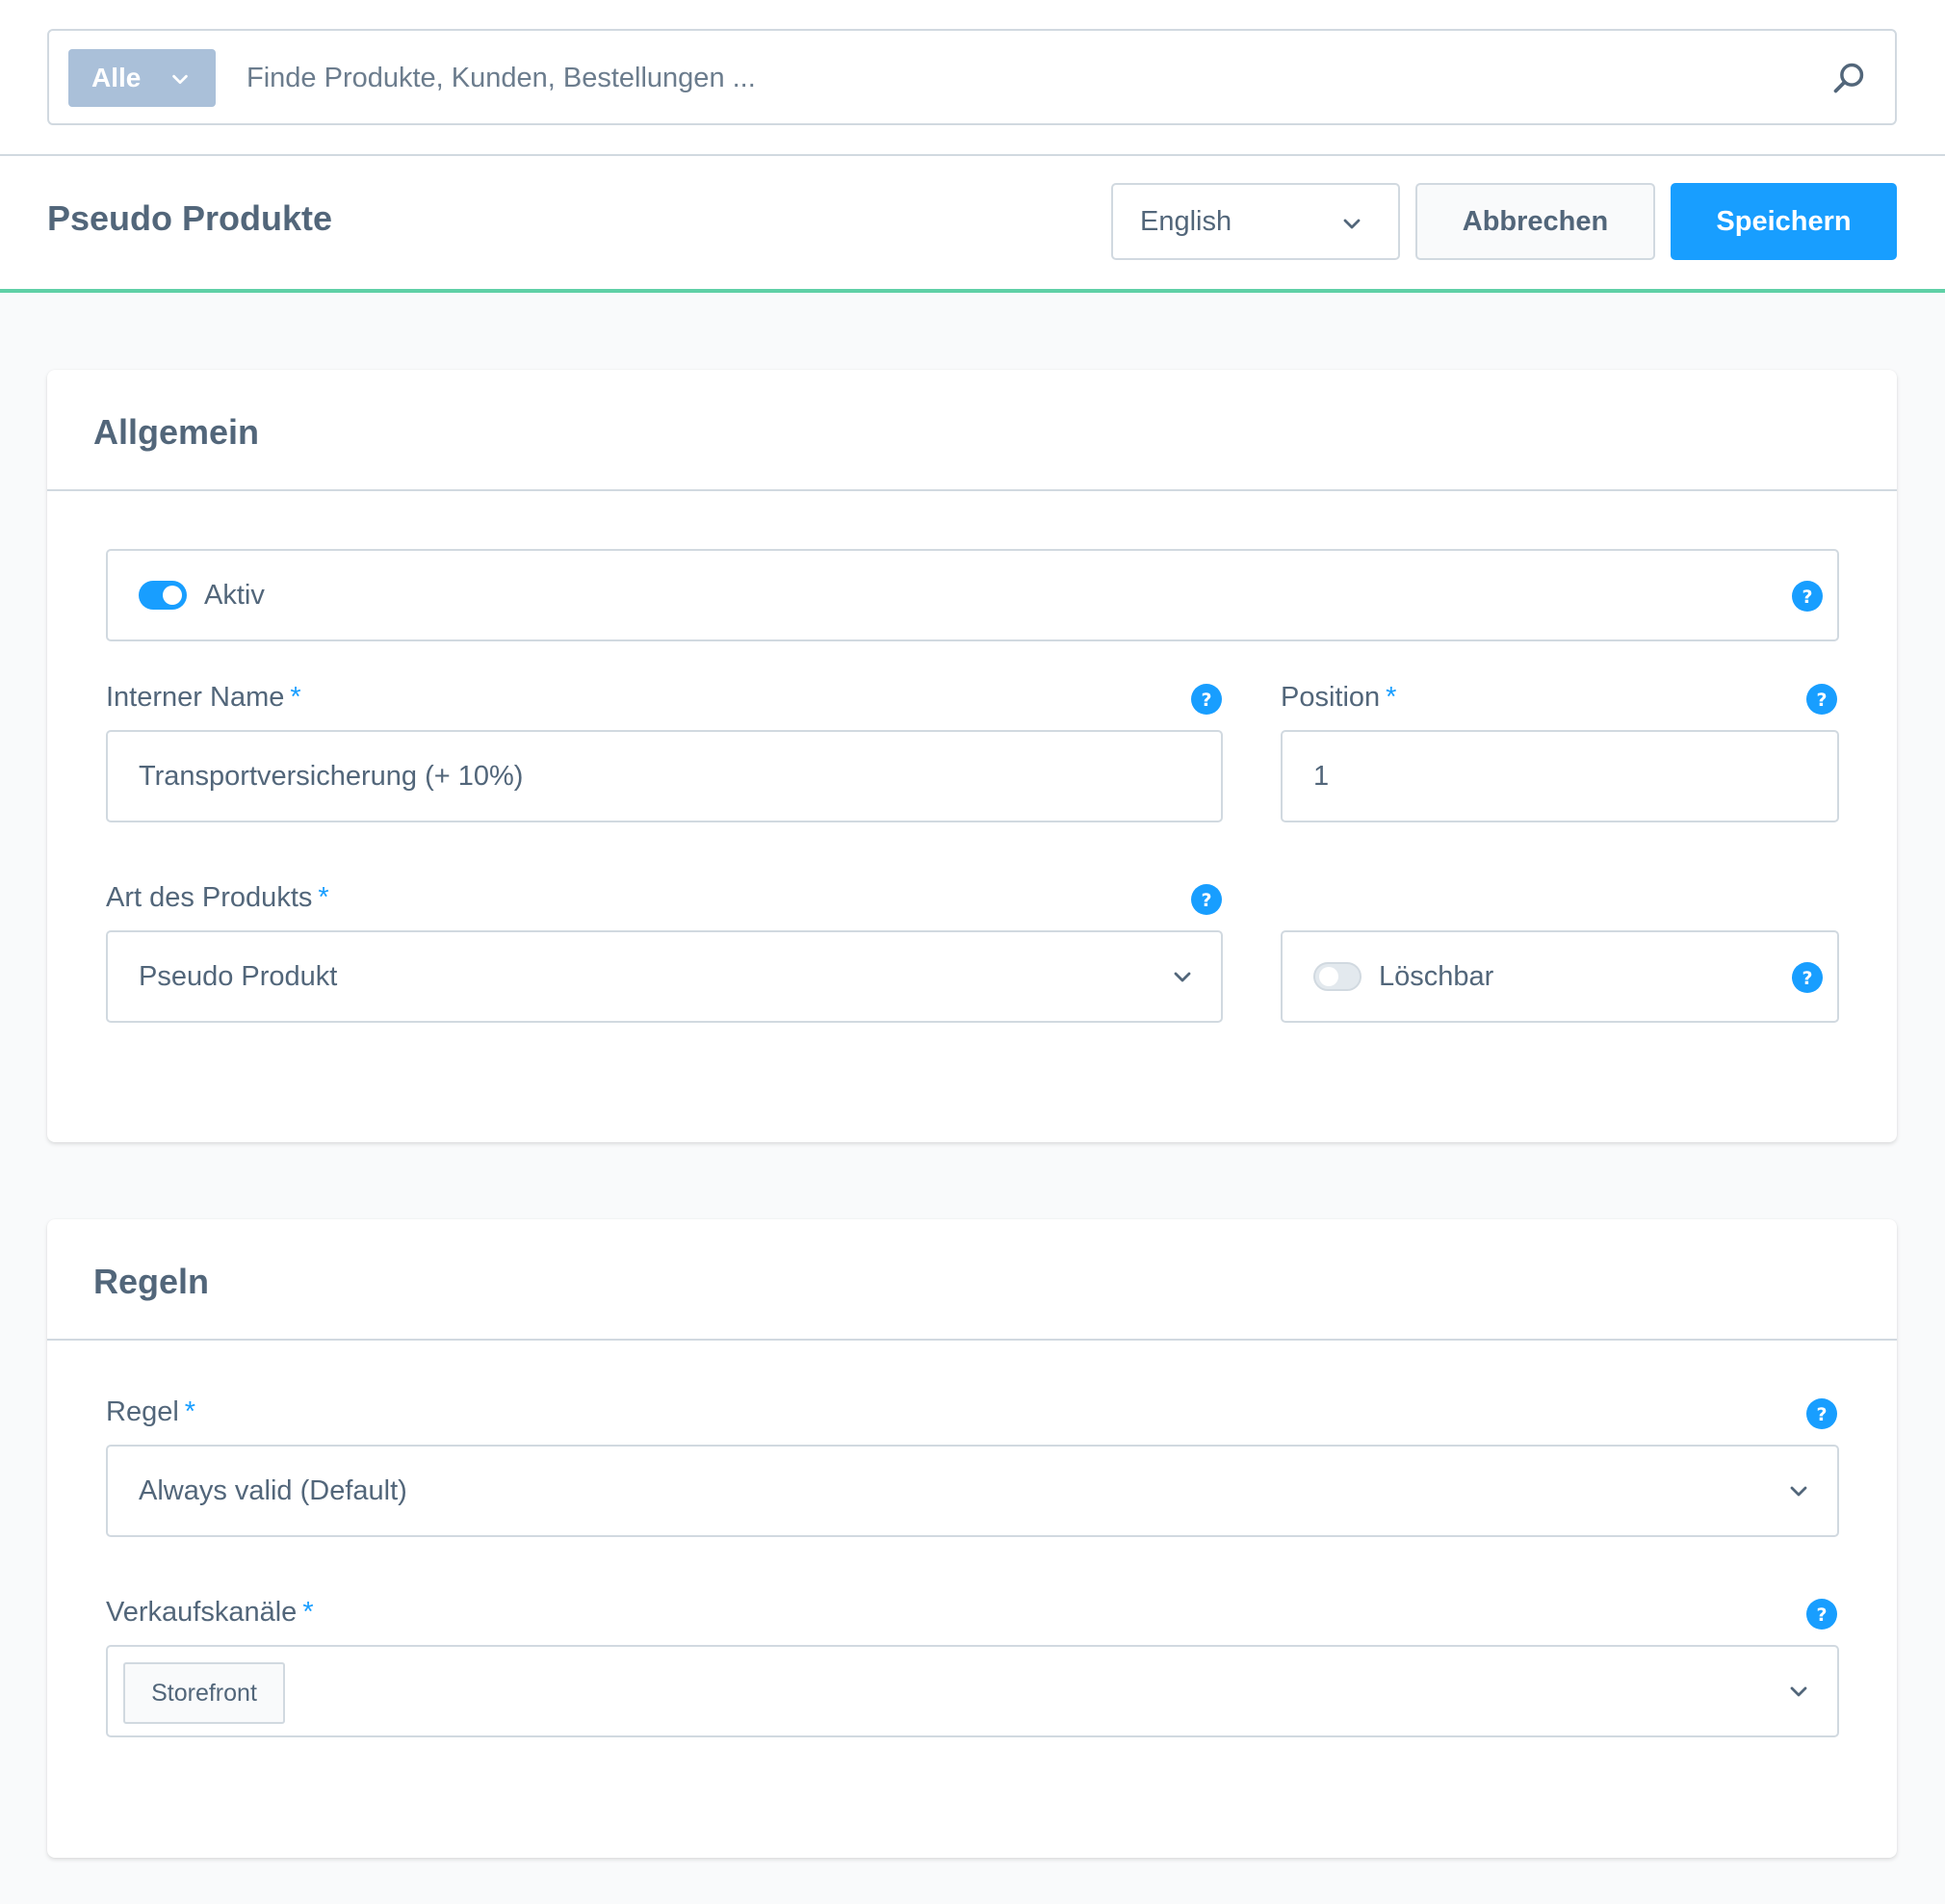  I want to click on sales-channels-multiselect: Storefront, so click(972, 1691).